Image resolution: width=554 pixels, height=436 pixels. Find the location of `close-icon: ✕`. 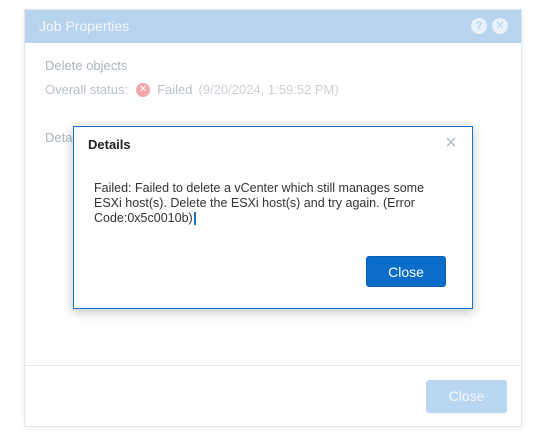

close-icon: ✕ is located at coordinates (500, 26).